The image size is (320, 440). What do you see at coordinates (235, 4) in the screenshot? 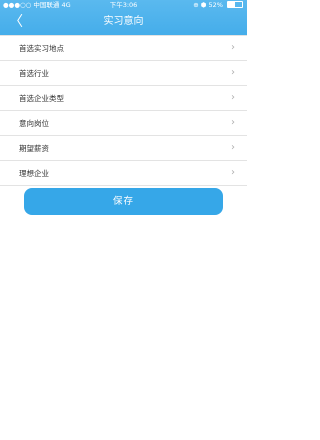
I see `battery-icon` at bounding box center [235, 4].